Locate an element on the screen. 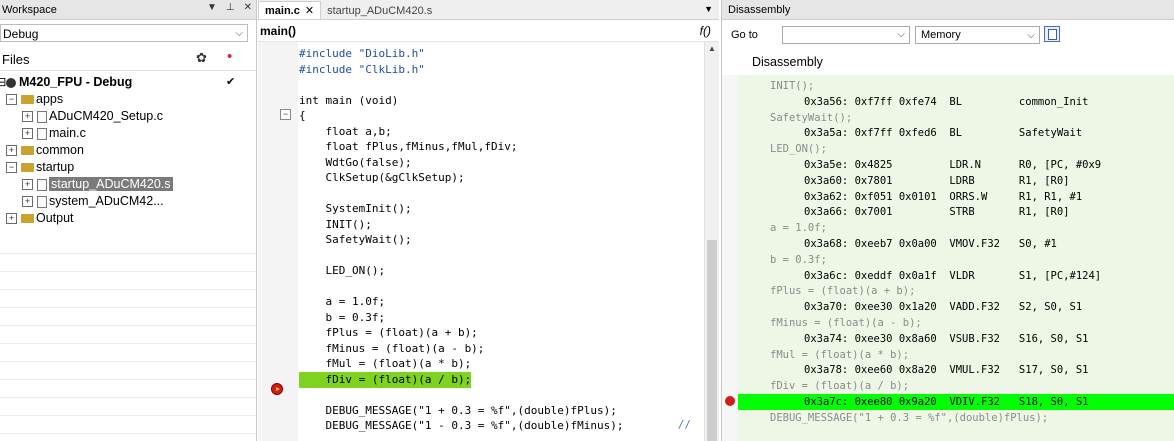 This screenshot has width=1174, height=441. code-line: fPlus = (float)(a + b); is located at coordinates (388, 333).